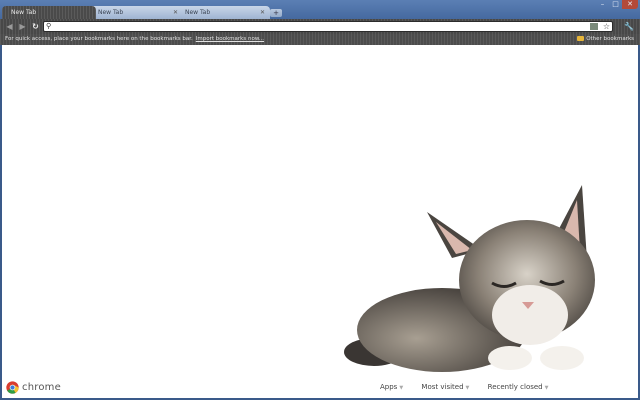 The image size is (640, 400). Describe the element at coordinates (223, 12) in the screenshot. I see `tab-new-tab-3: New Tab ✕` at that location.